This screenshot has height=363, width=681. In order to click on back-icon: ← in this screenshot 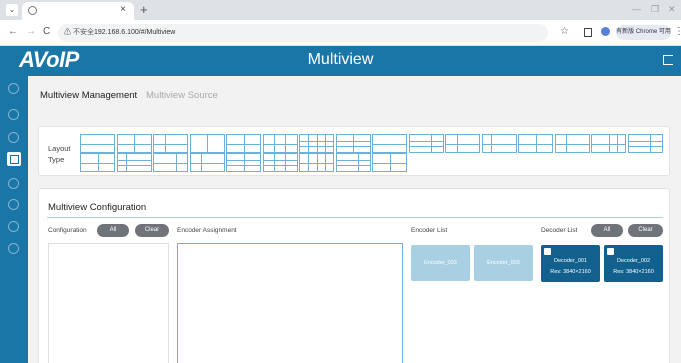, I will do `click(13, 31)`.